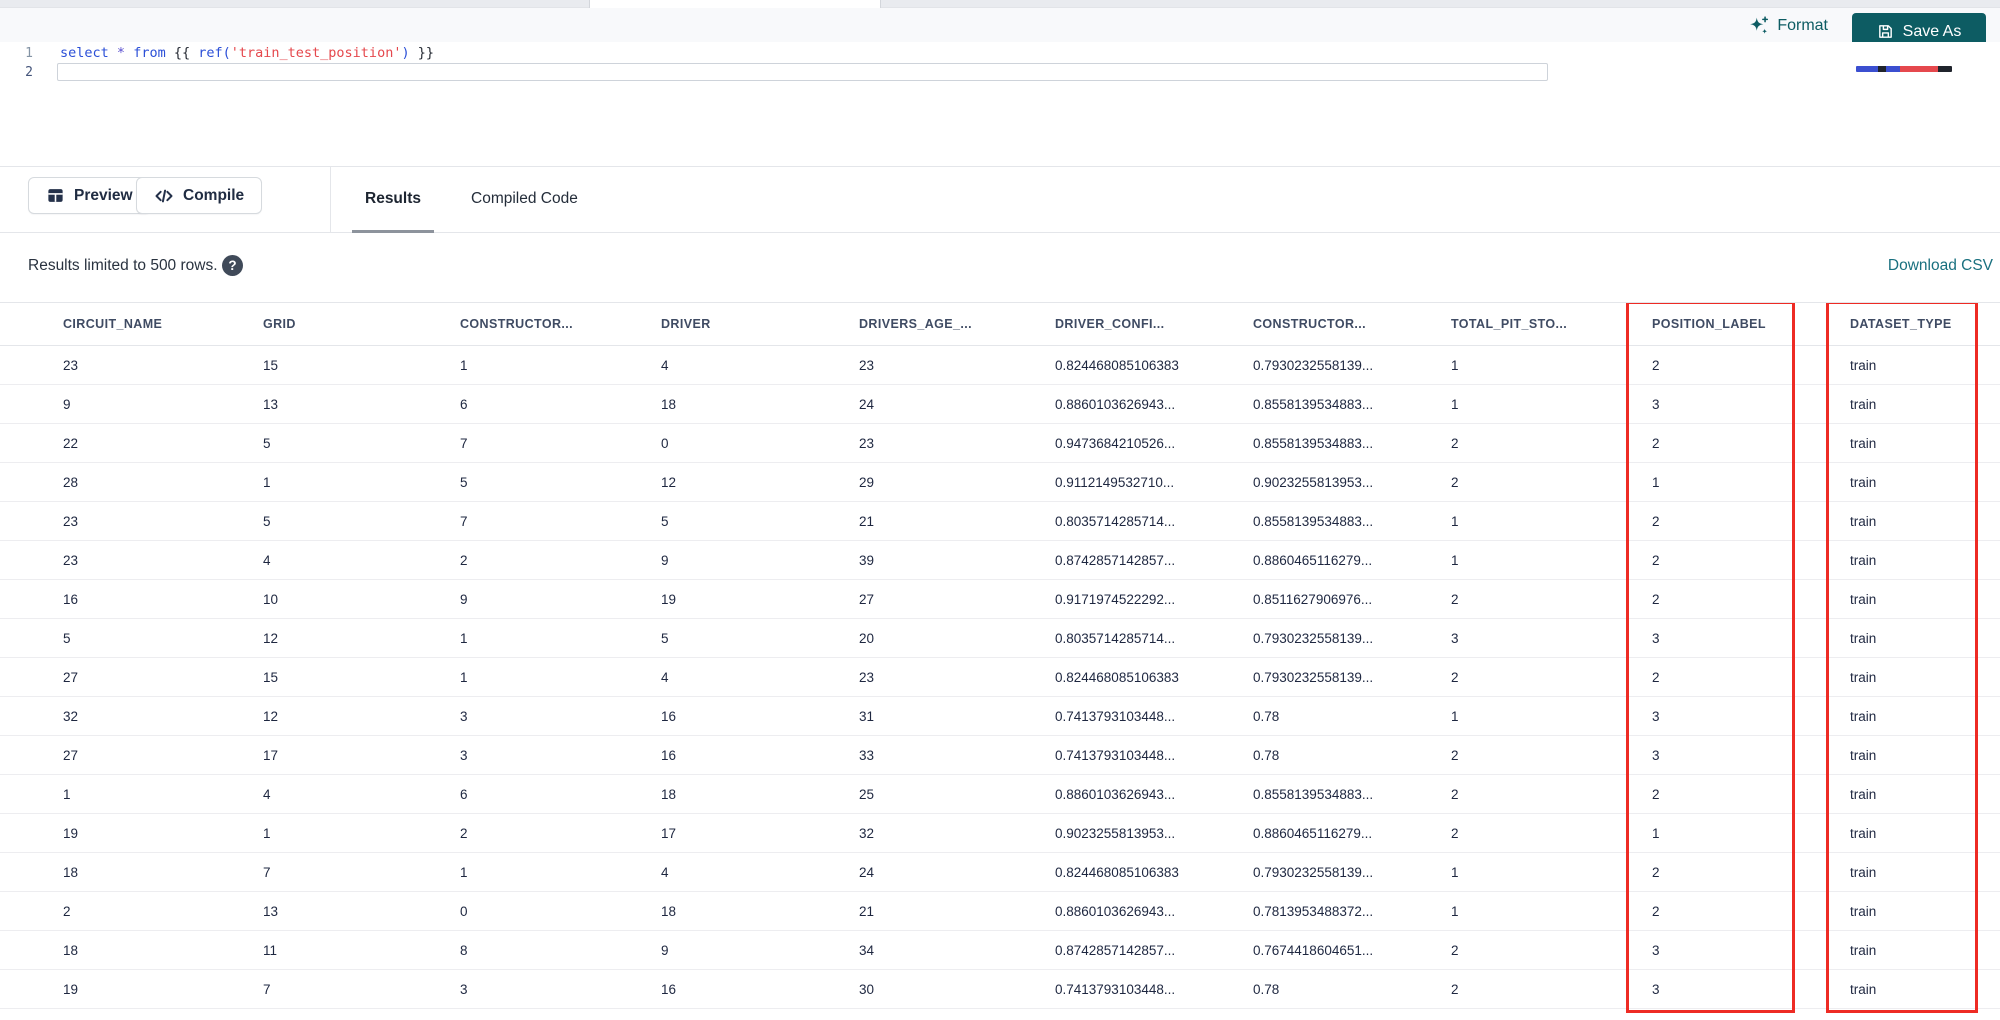 The width and height of the screenshot is (2000, 1020). I want to click on table-cell: 21, so click(867, 521).